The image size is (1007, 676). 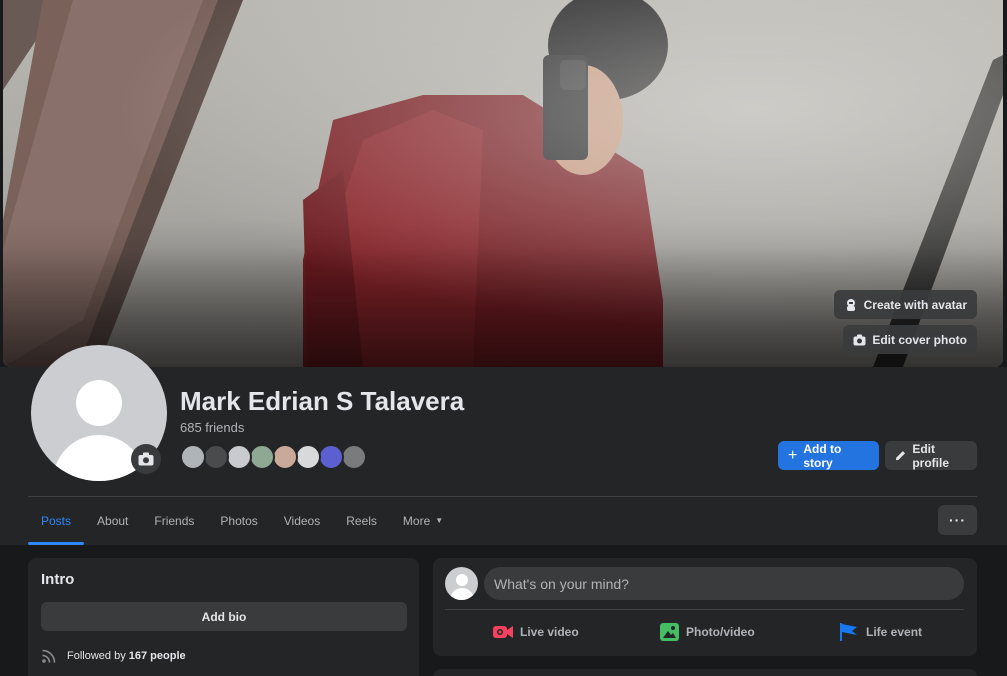 I want to click on friend-avatars, so click(x=273, y=457).